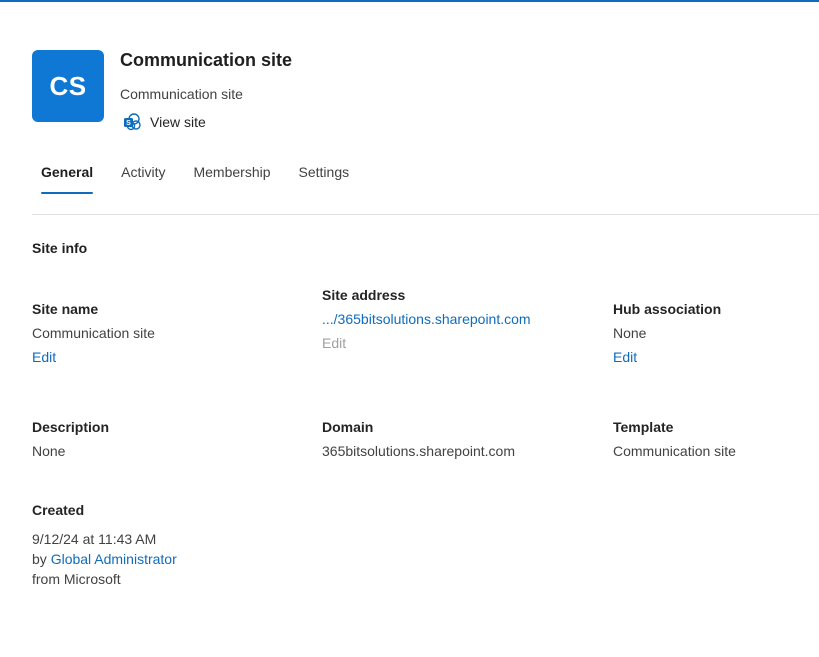 The width and height of the screenshot is (819, 657). I want to click on site-avatar: CS, so click(68, 86).